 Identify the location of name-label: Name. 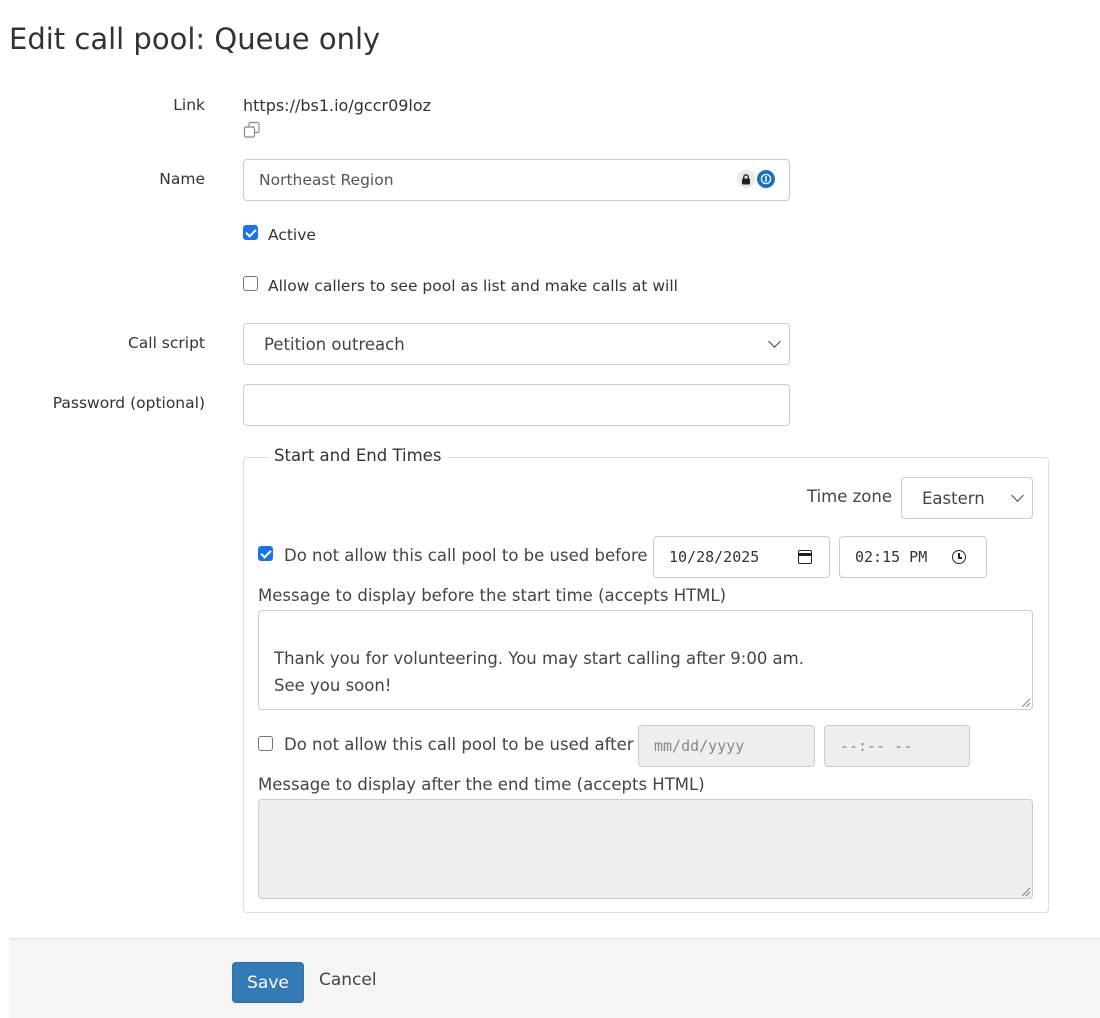
(182, 179).